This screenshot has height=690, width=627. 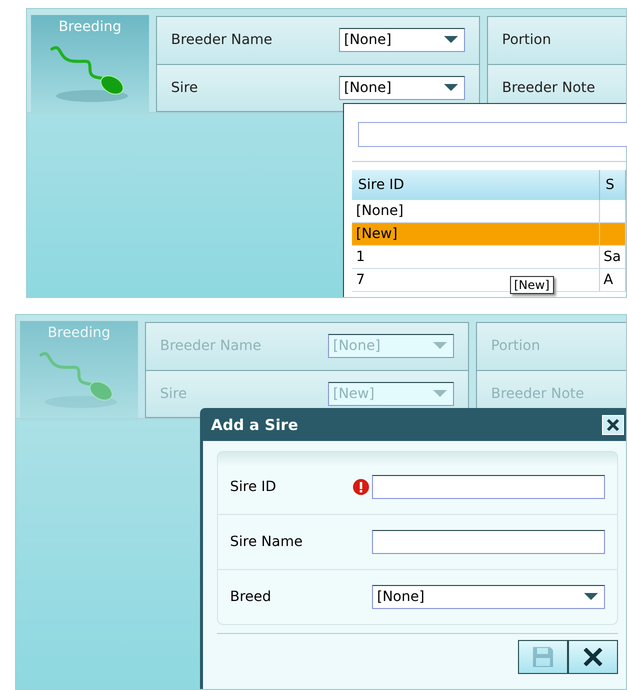 I want to click on field-label: Sire Name, so click(x=267, y=542).